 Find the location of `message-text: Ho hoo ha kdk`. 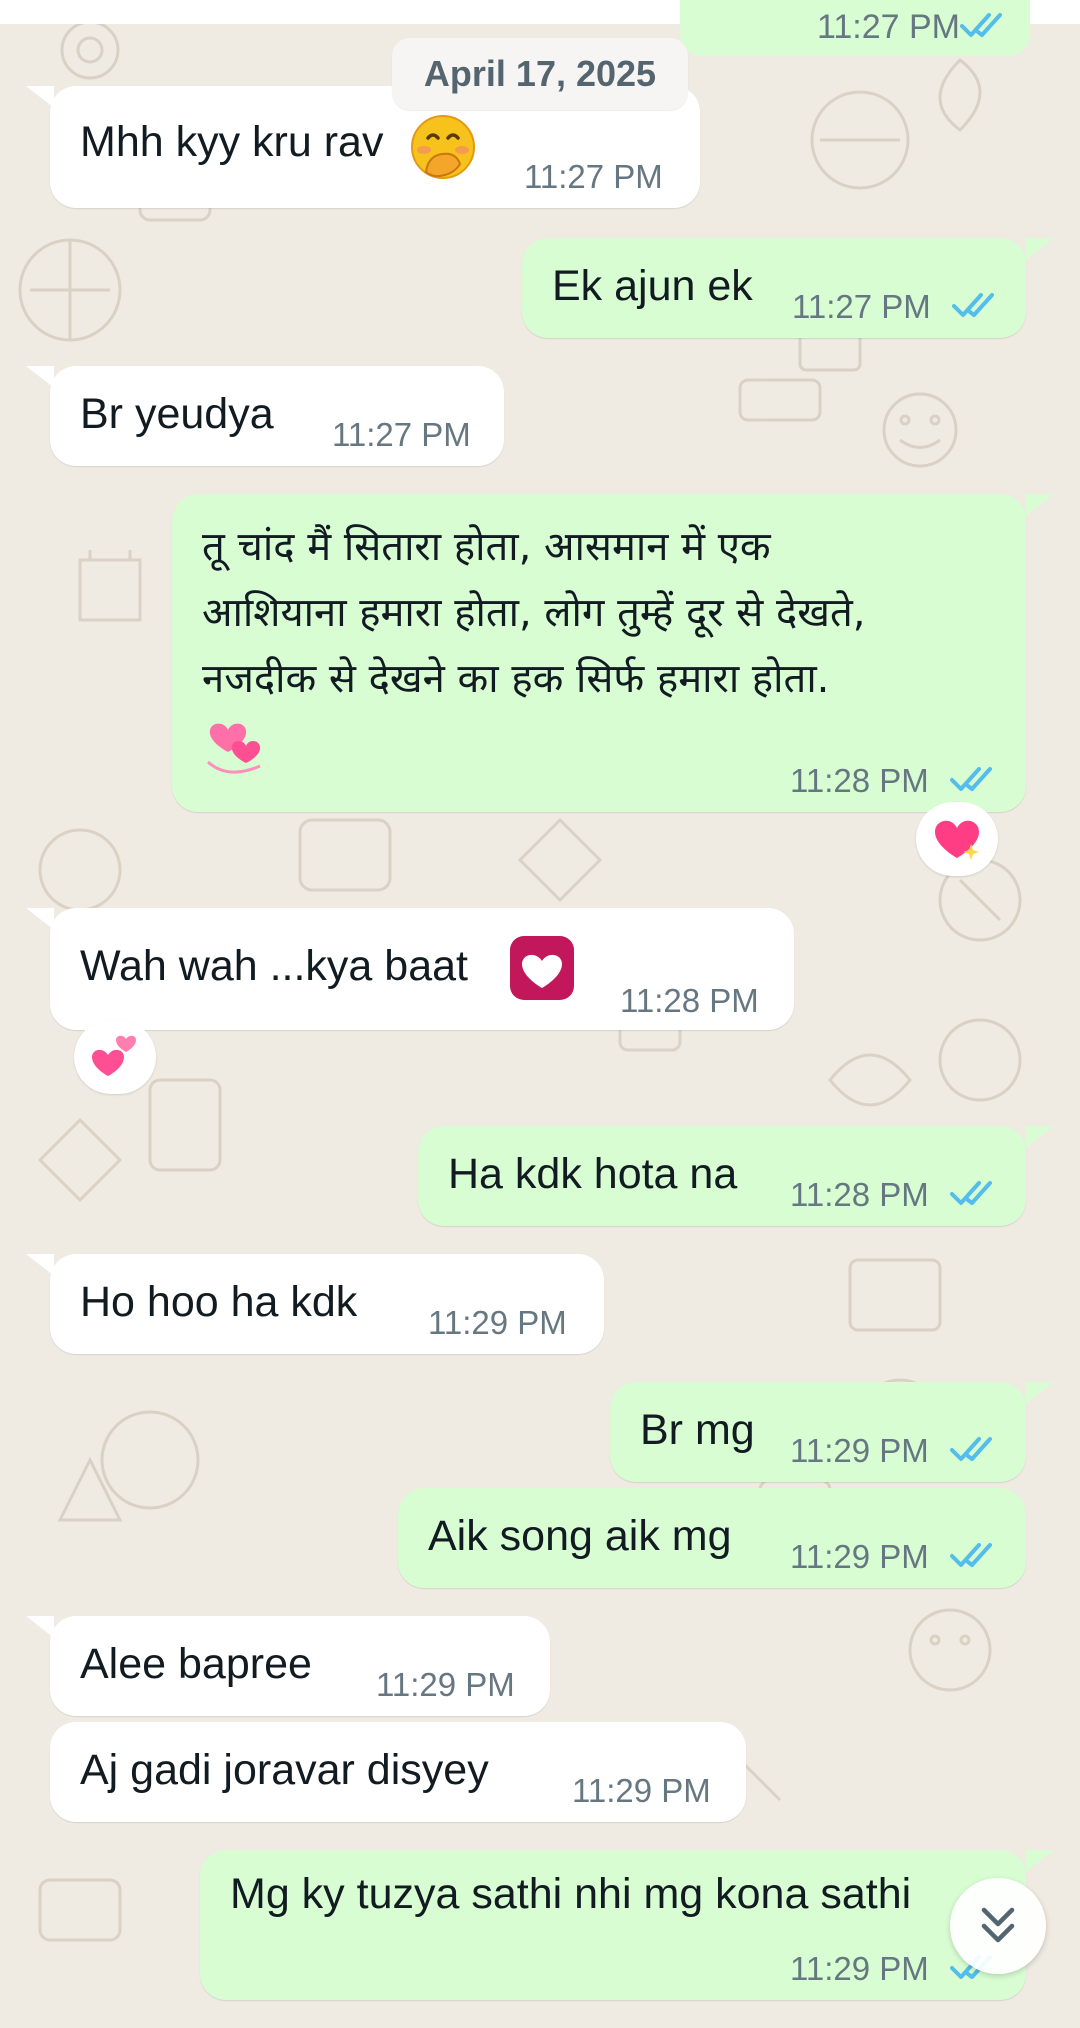

message-text: Ho hoo ha kdk is located at coordinates (219, 1302).